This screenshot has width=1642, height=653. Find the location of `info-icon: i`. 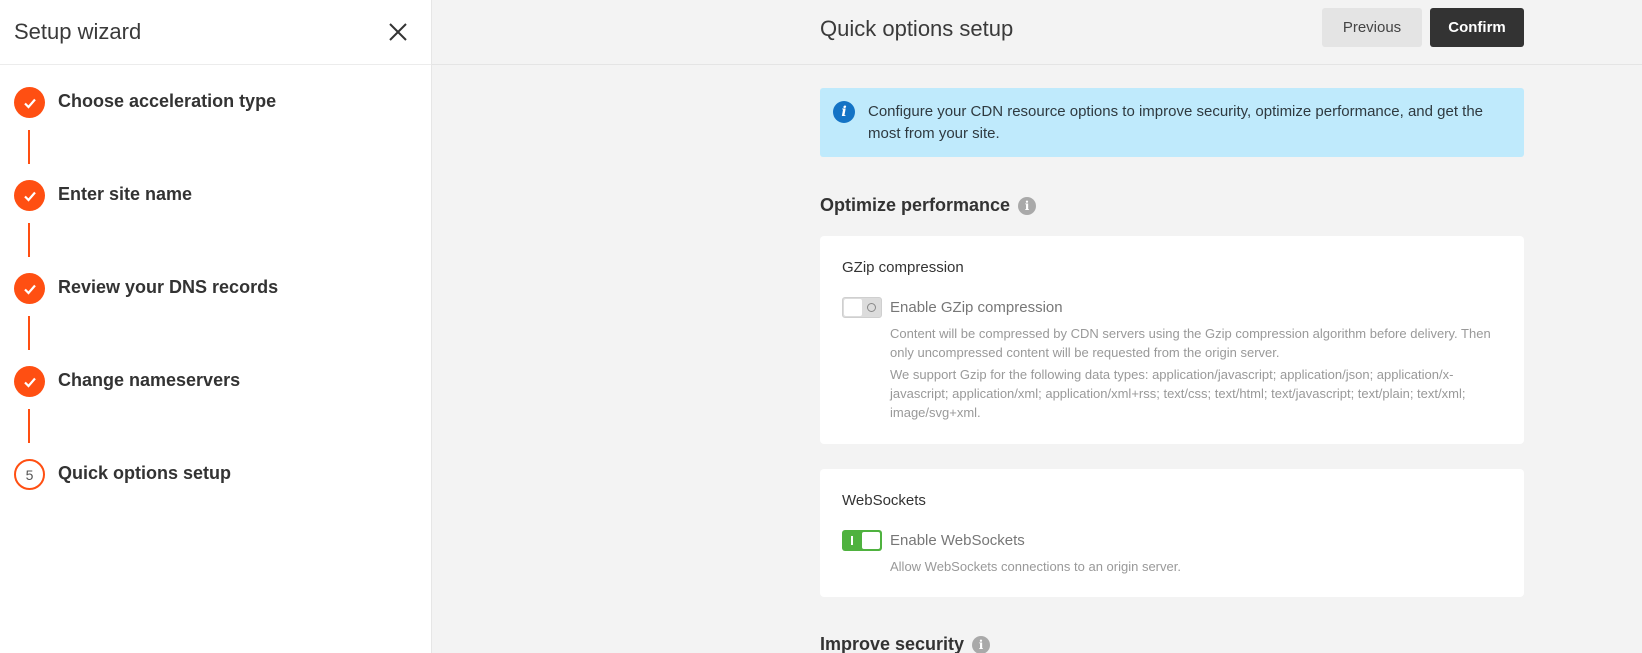

info-icon: i is located at coordinates (844, 112).